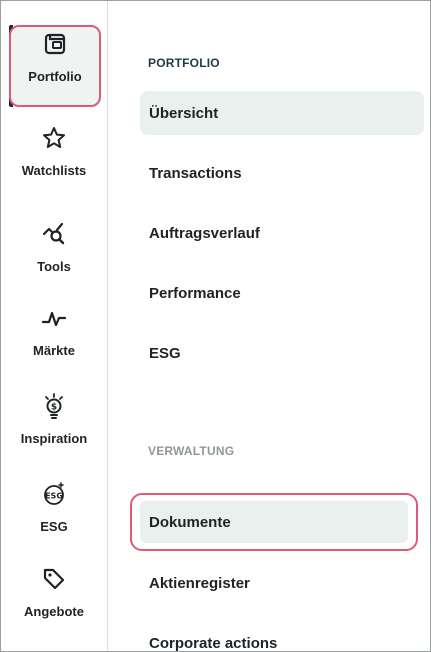 The width and height of the screenshot is (431, 652). Describe the element at coordinates (282, 293) in the screenshot. I see `menu-item-performance: Performance` at that location.